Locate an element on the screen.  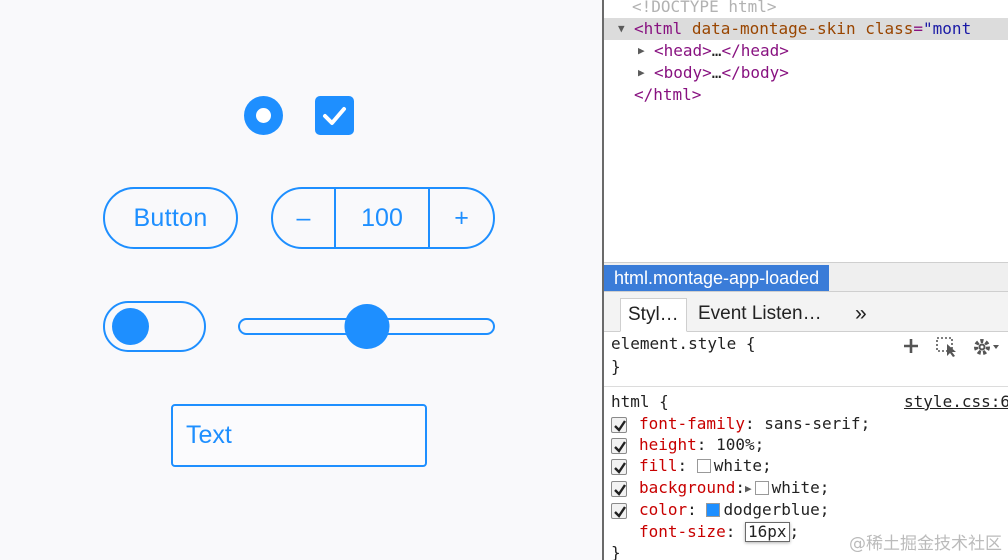
radio-checked-icon is located at coordinates (263, 115).